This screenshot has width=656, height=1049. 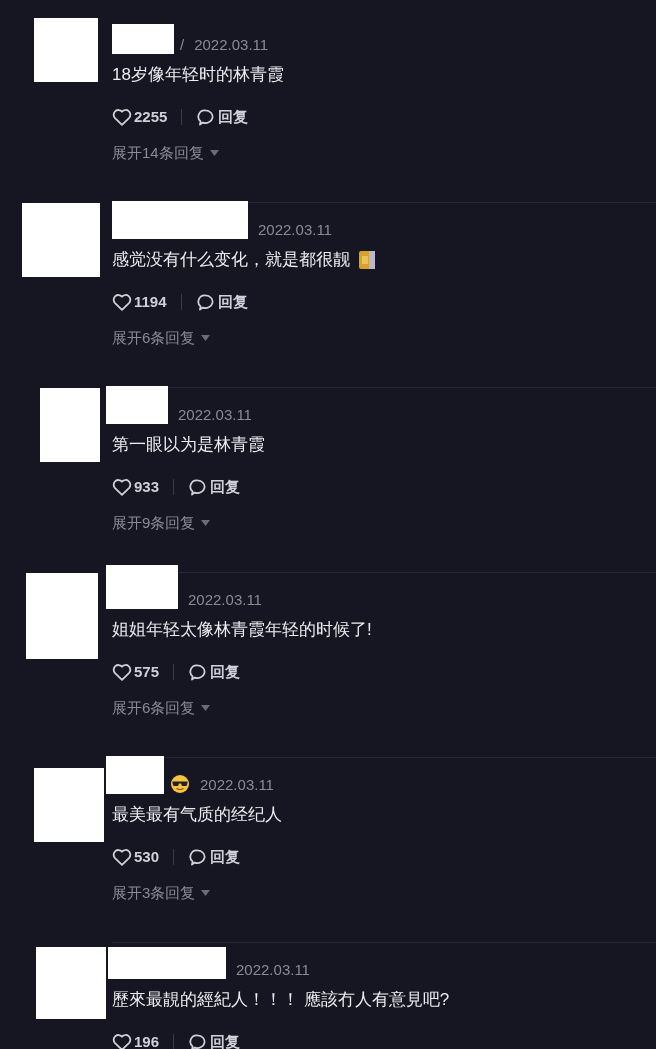 What do you see at coordinates (188, 445) in the screenshot?
I see `comment-text: 第一眼以为是林青霞` at bounding box center [188, 445].